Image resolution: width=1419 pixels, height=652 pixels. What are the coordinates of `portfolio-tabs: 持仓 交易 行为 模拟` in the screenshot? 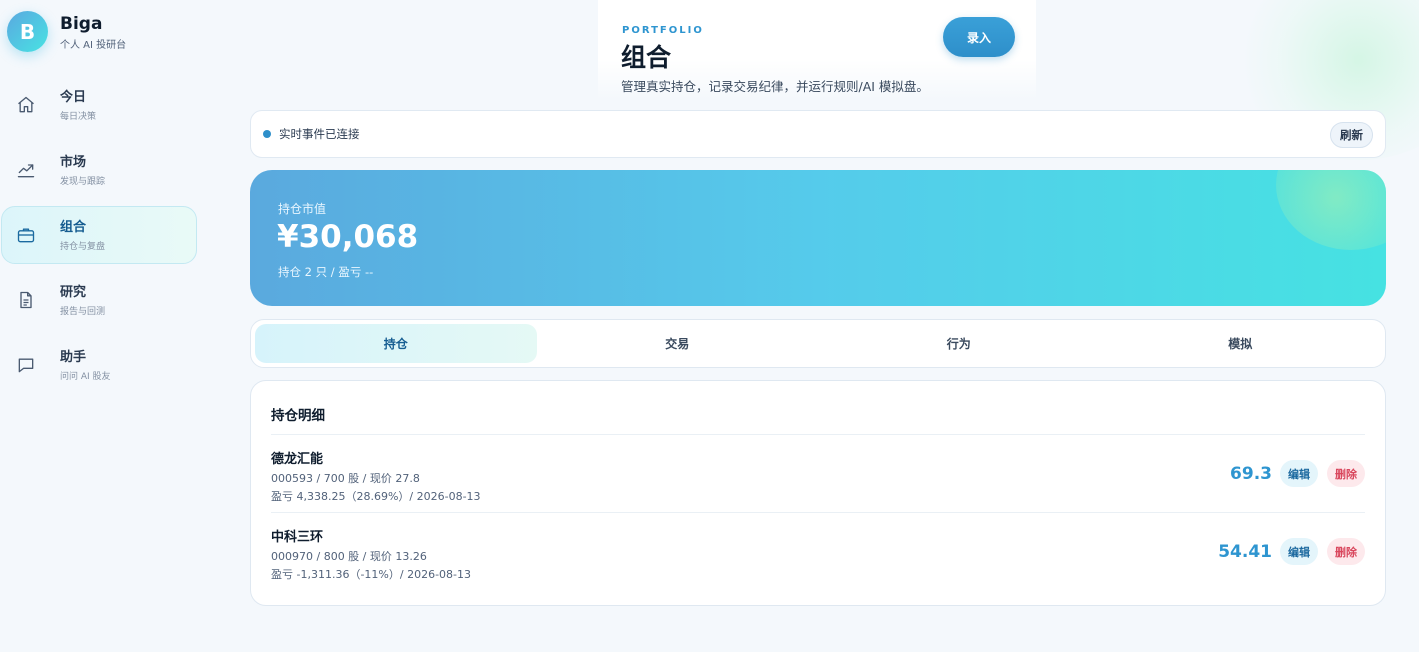 It's located at (818, 343).